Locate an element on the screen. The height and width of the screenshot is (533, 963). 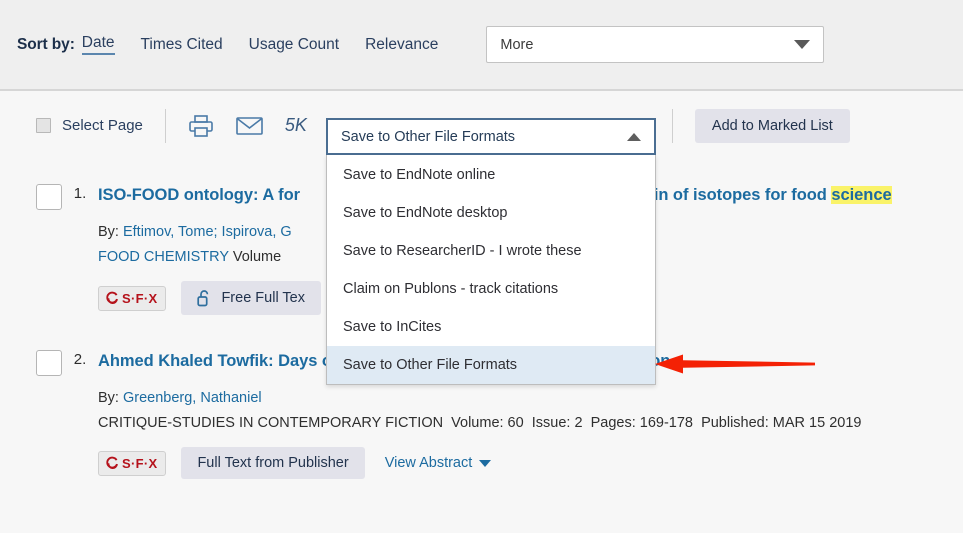
full-text-from-publisher-button: Full Text from Publisher is located at coordinates (273, 463).